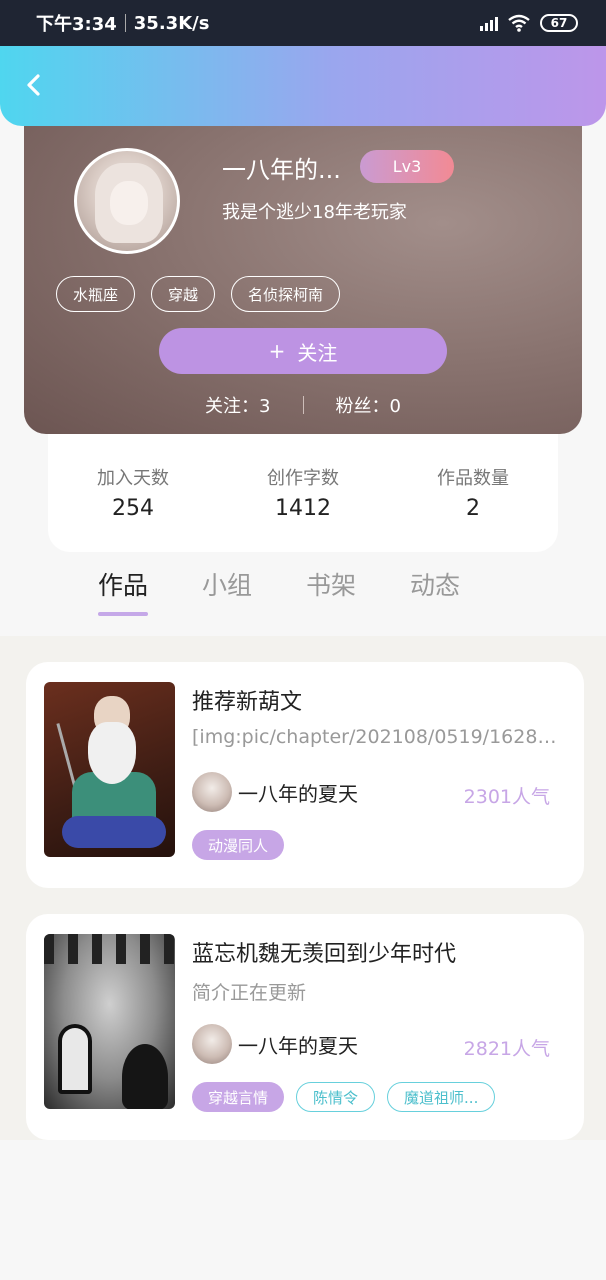  I want to click on header-bar, so click(303, 86).